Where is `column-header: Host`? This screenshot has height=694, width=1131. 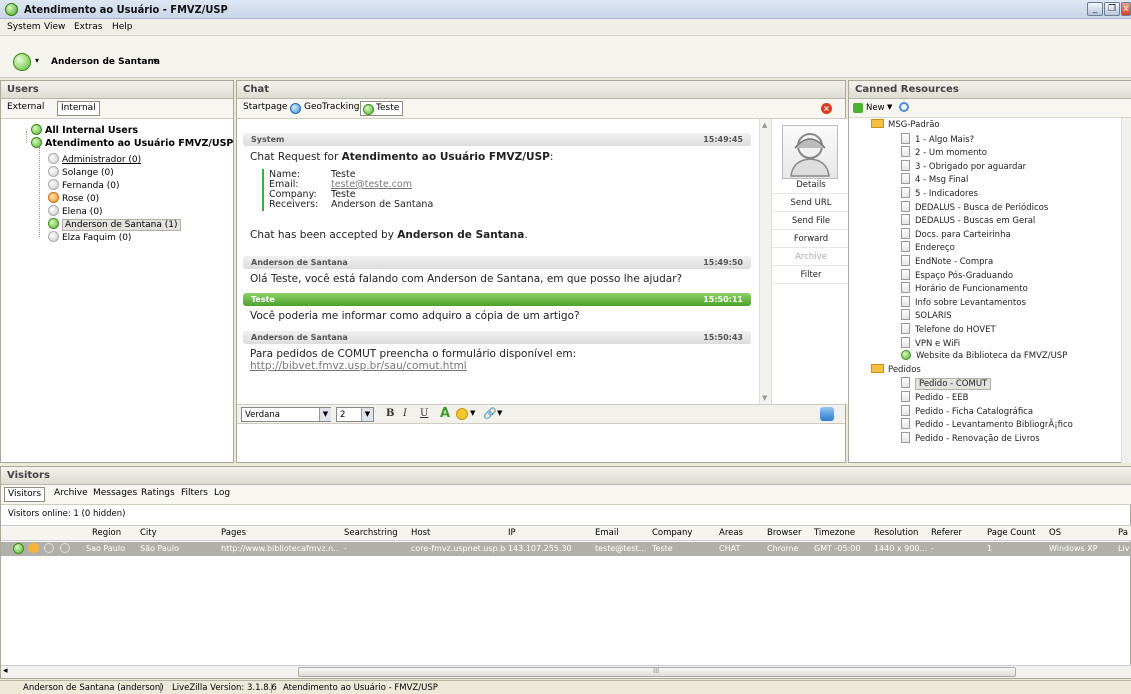 column-header: Host is located at coordinates (420, 533).